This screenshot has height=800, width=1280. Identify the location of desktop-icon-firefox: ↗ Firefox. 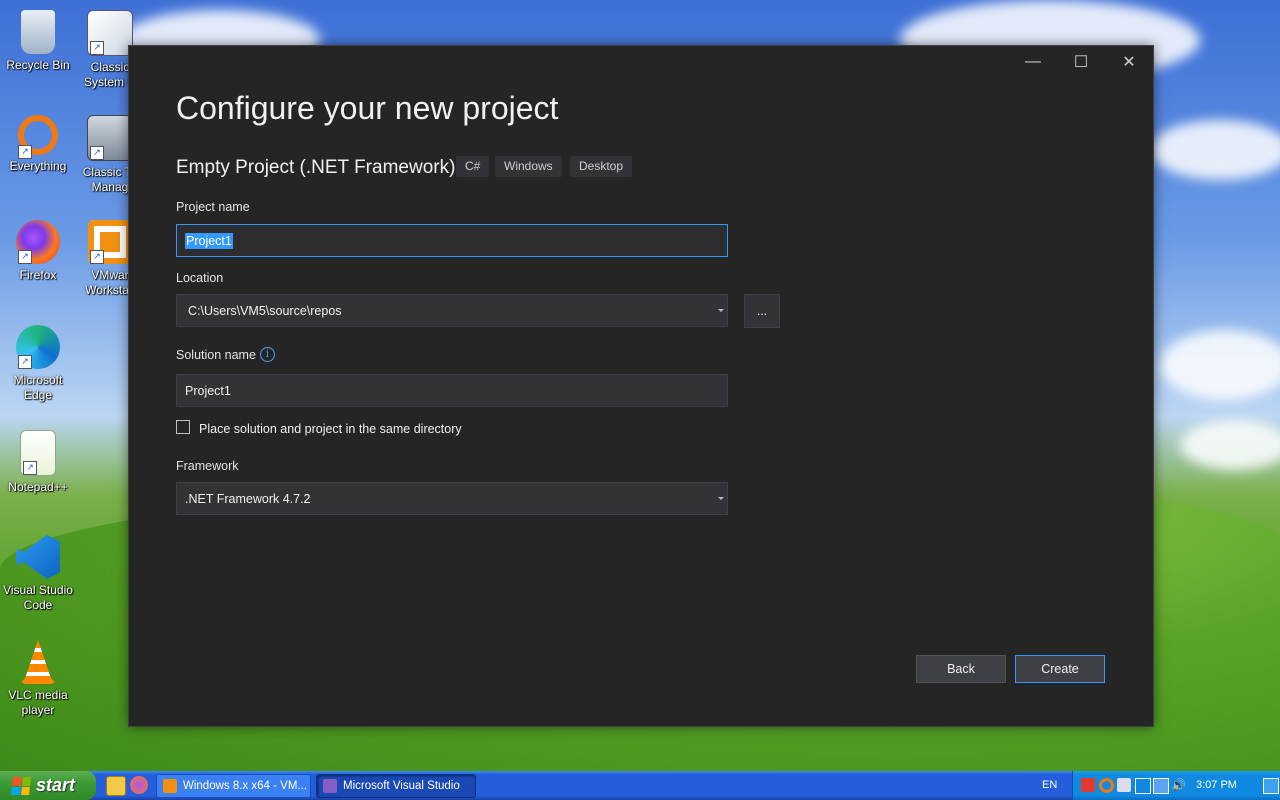
(38, 251).